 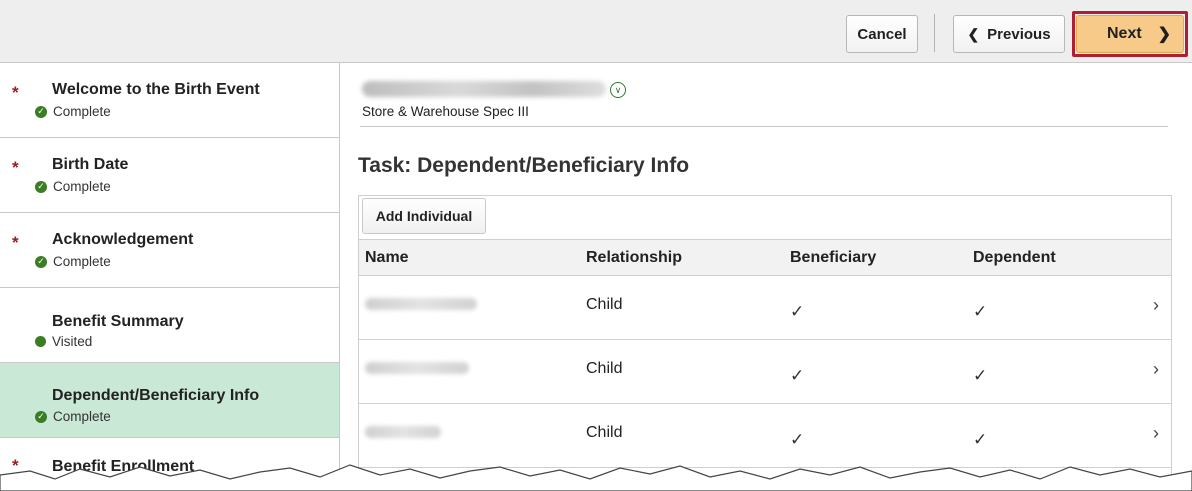 I want to click on cancel-button: Cancel, so click(x=882, y=34).